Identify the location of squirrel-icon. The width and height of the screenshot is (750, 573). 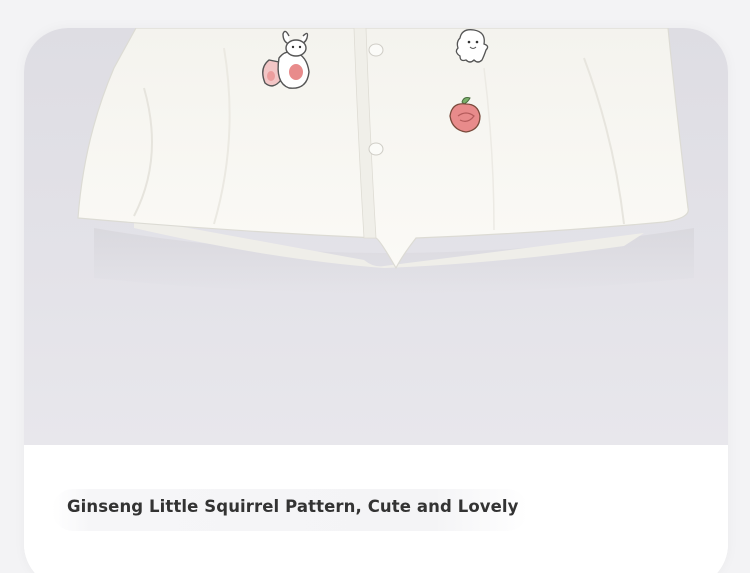
(286, 59).